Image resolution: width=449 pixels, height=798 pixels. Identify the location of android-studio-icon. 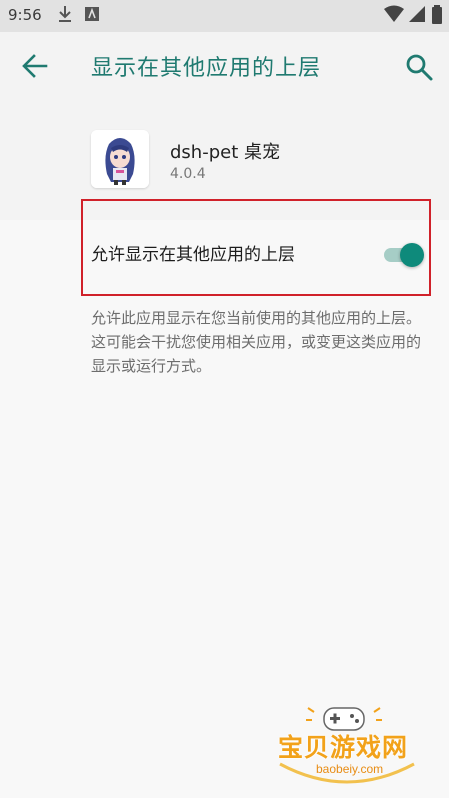
(92, 16).